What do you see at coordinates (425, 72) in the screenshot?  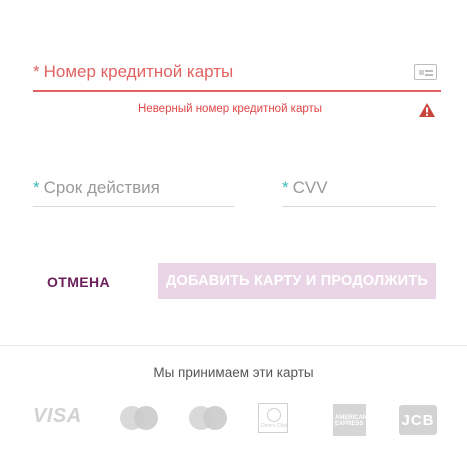 I see `credit-card-icon` at bounding box center [425, 72].